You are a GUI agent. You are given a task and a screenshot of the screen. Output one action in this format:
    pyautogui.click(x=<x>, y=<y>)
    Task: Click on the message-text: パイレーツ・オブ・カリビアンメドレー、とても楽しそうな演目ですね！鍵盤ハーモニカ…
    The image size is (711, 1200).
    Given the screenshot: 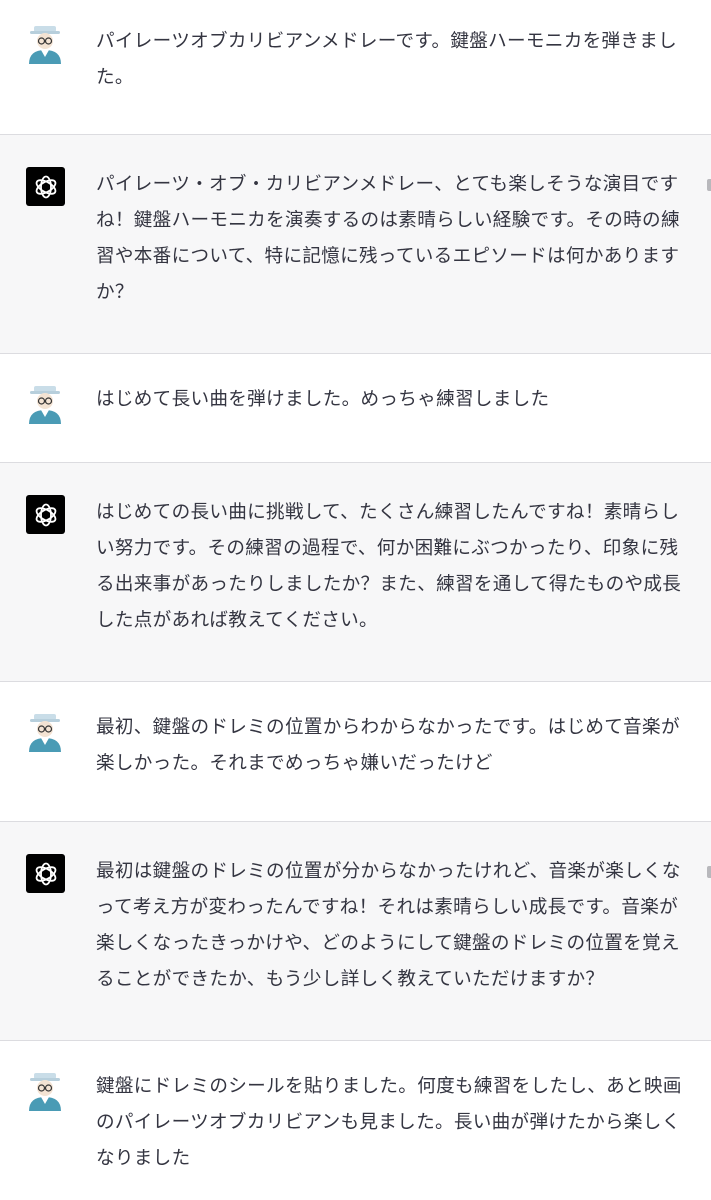 What is the action you would take?
    pyautogui.click(x=388, y=238)
    